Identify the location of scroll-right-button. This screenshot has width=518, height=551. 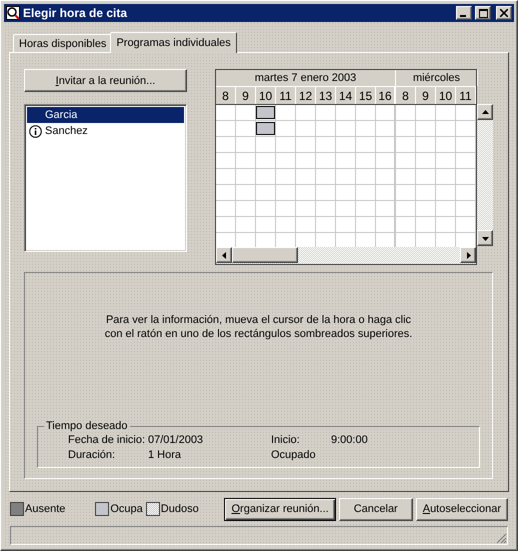
(468, 255).